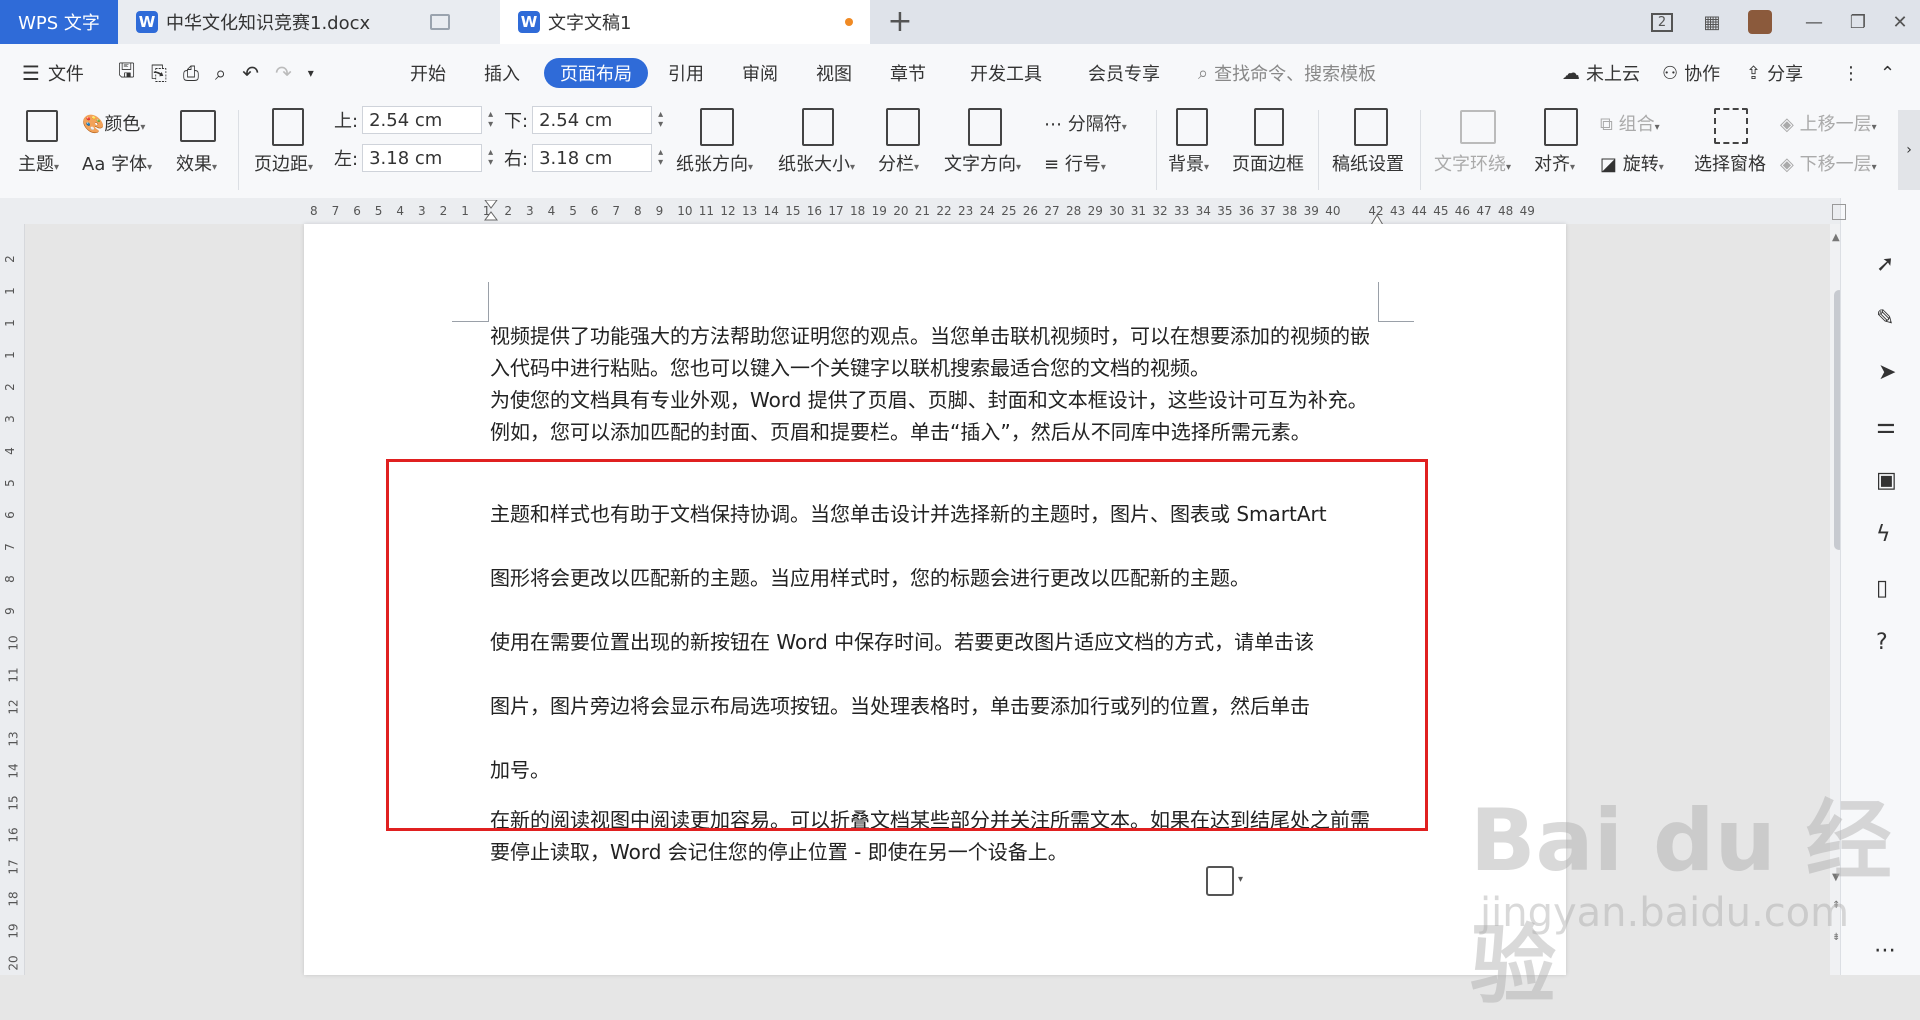 This screenshot has width=1920, height=1020. Describe the element at coordinates (422, 120) in the screenshot. I see `top-margin-input: 2.54 cm` at that location.